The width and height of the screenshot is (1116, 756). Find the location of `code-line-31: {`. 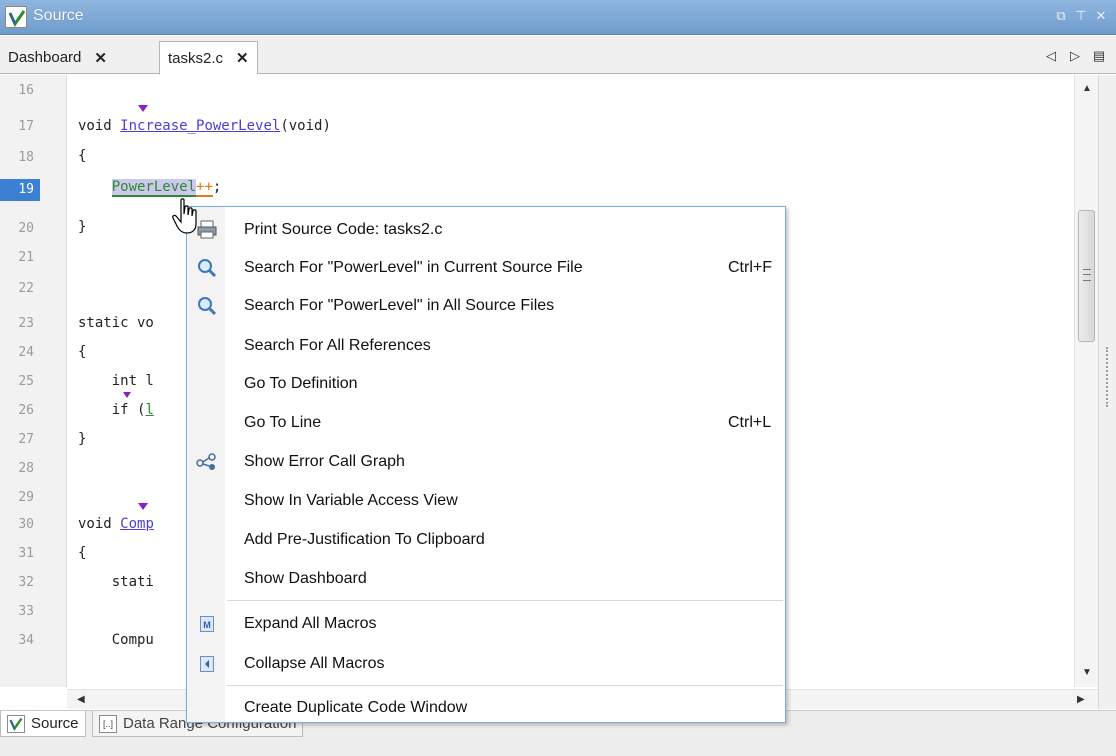

code-line-31: { is located at coordinates (82, 553).